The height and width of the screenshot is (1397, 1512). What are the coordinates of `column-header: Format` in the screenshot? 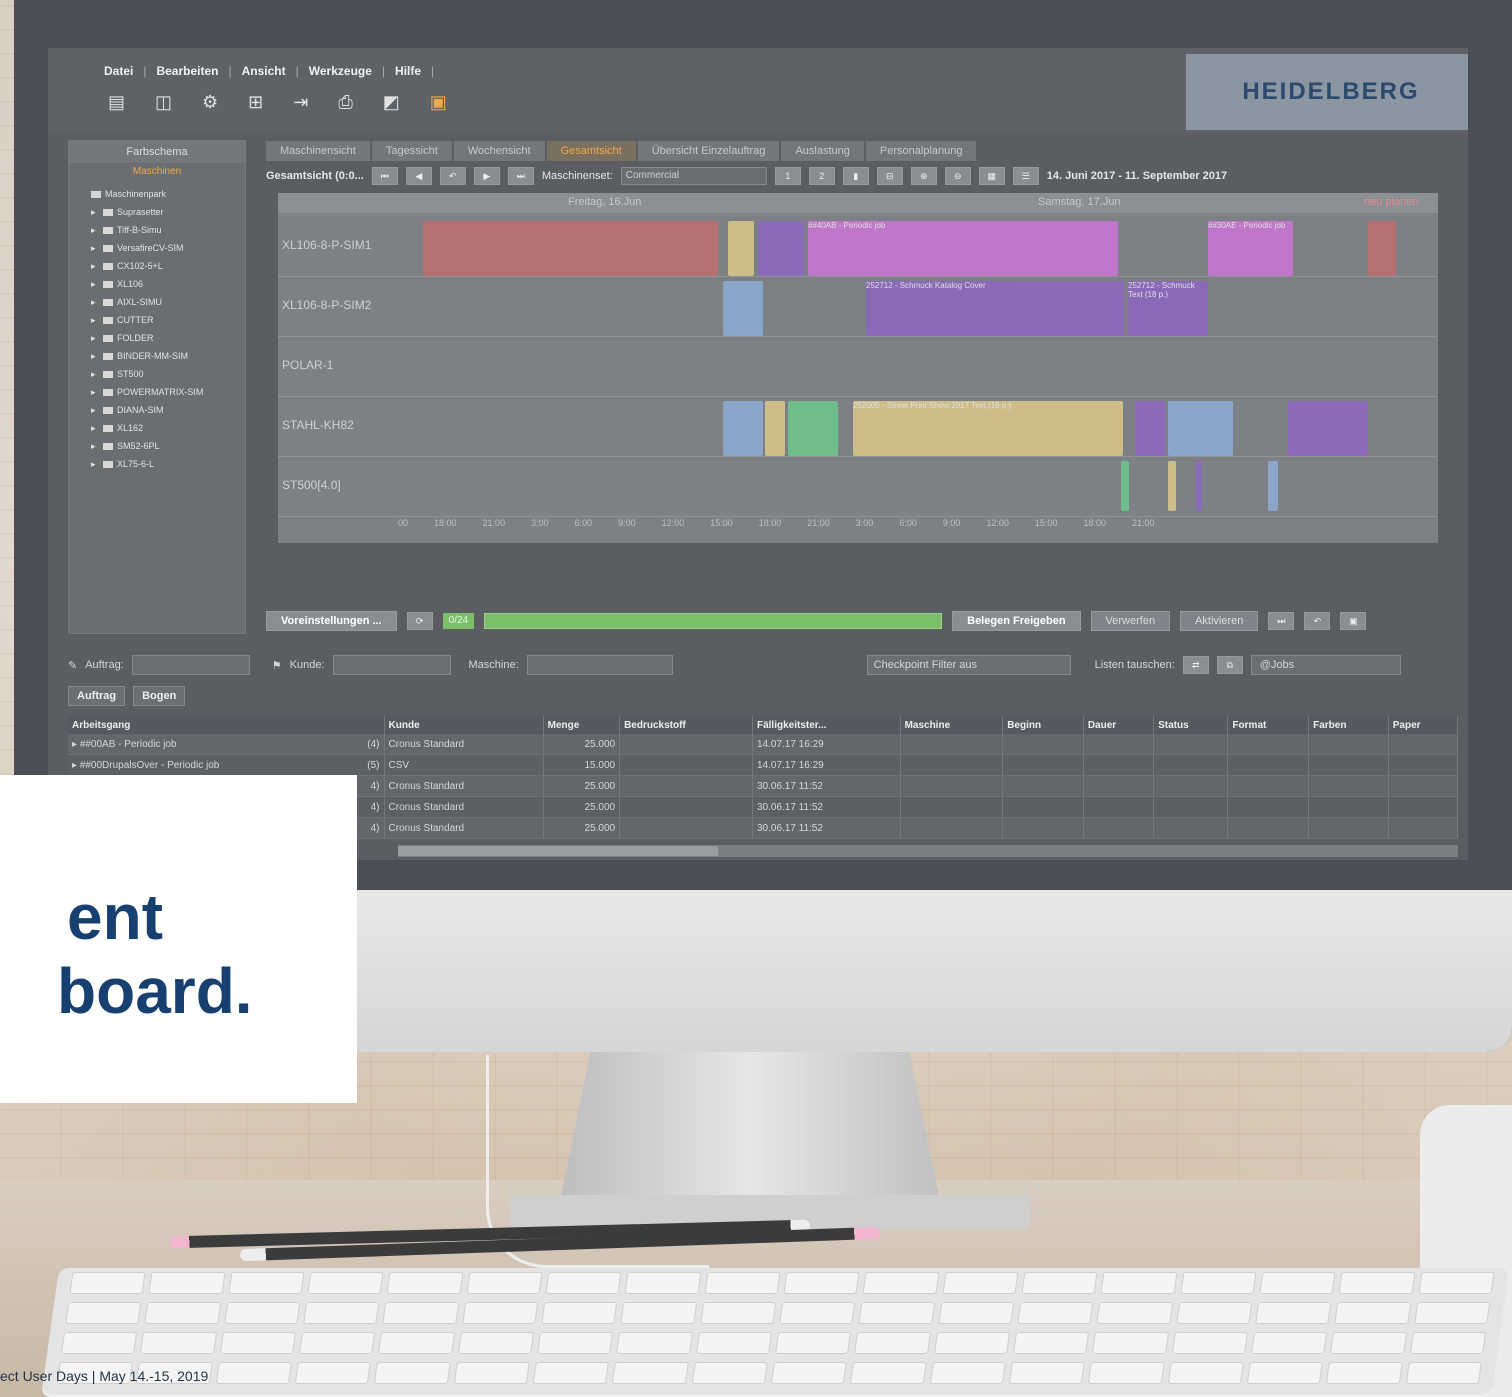 It's located at (1268, 725).